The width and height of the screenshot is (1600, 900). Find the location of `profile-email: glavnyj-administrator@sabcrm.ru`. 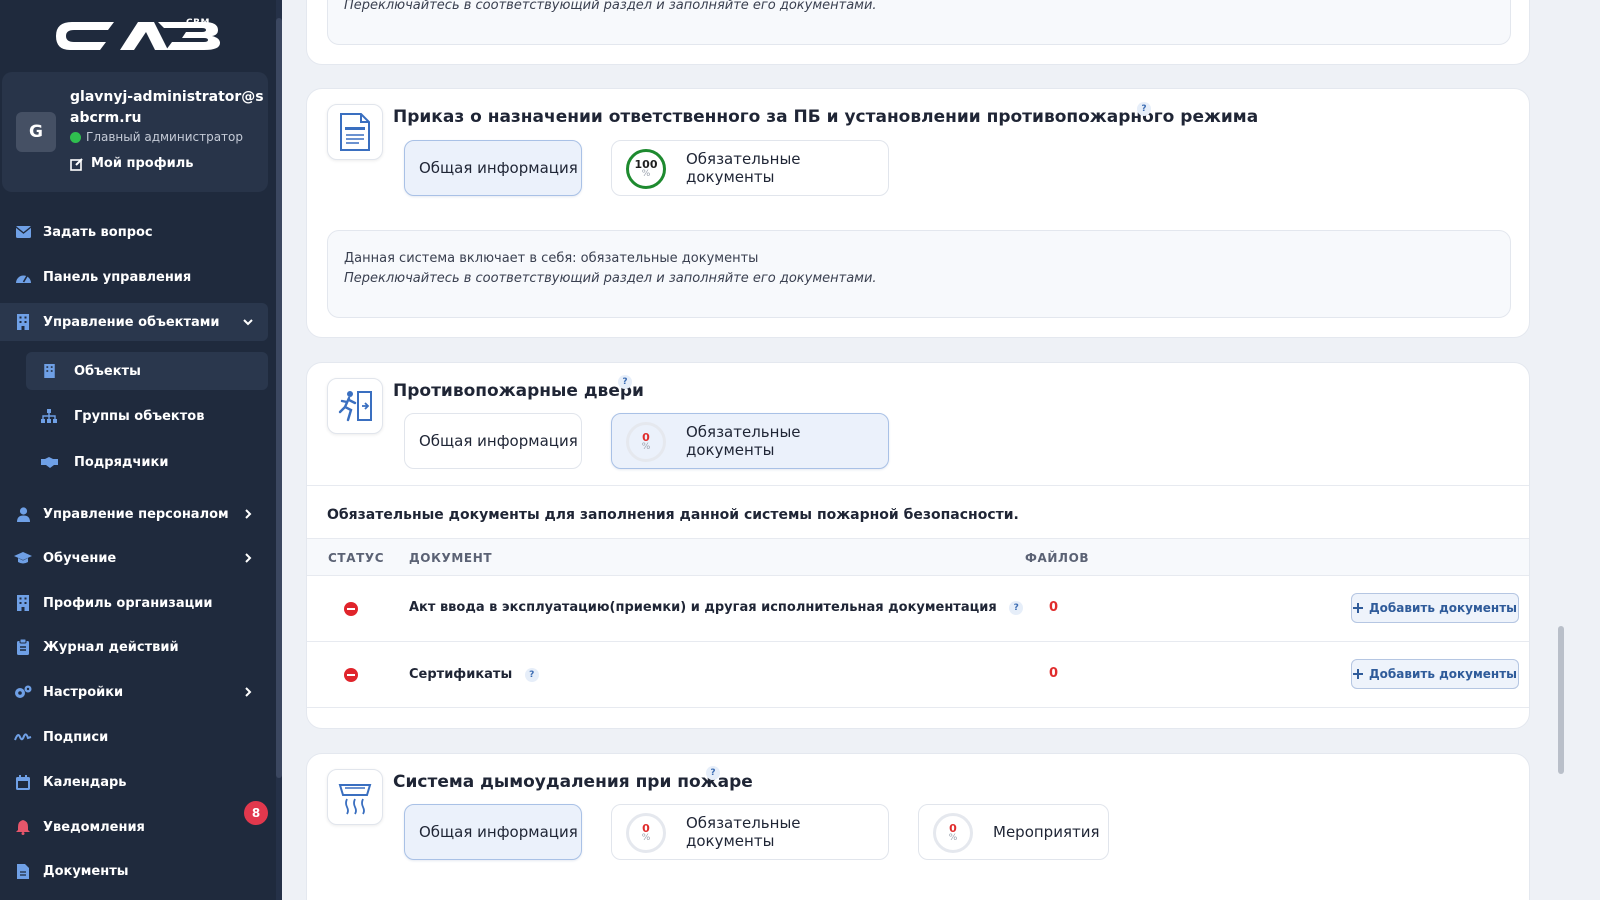

profile-email: glavnyj-administrator@sabcrm.ru is located at coordinates (167, 107).